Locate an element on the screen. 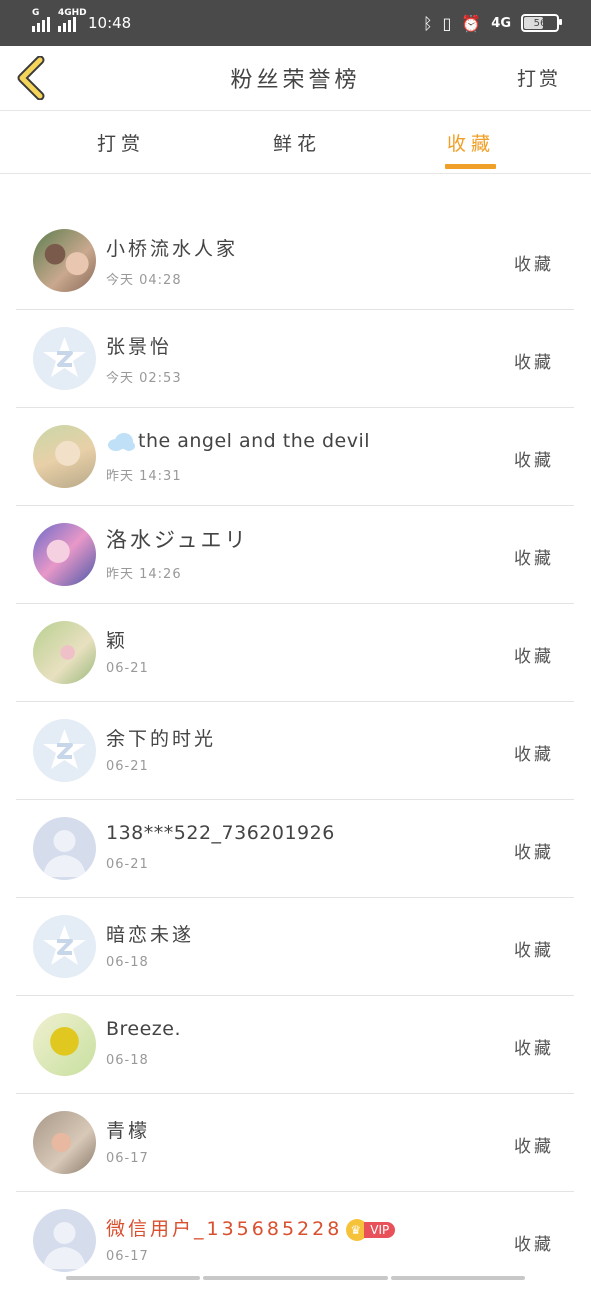 Image resolution: width=591 pixels, height=1289 pixels. clock: 10:48 is located at coordinates (110, 23).